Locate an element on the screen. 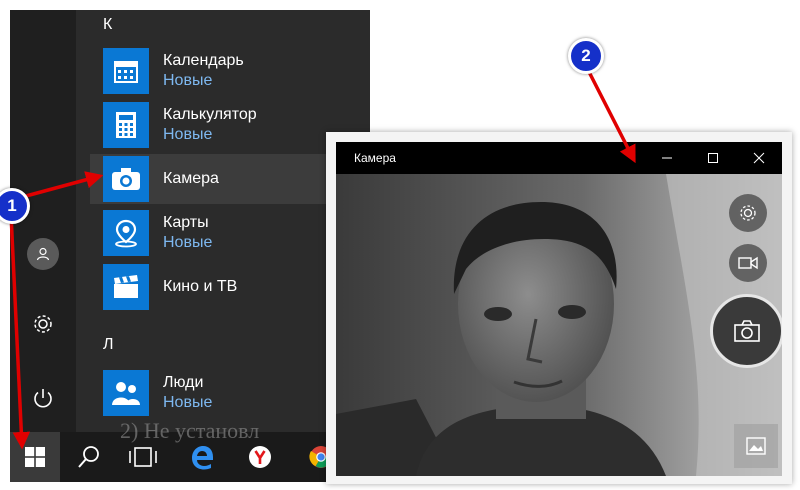 The height and width of the screenshot is (490, 800). group-letter-l: Л is located at coordinates (108, 345).